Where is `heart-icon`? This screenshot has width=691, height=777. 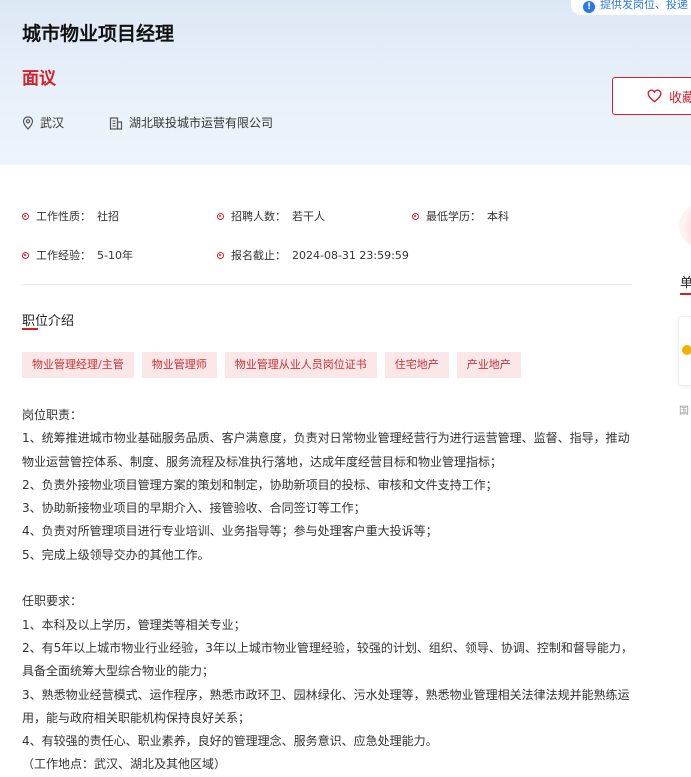 heart-icon is located at coordinates (654, 96).